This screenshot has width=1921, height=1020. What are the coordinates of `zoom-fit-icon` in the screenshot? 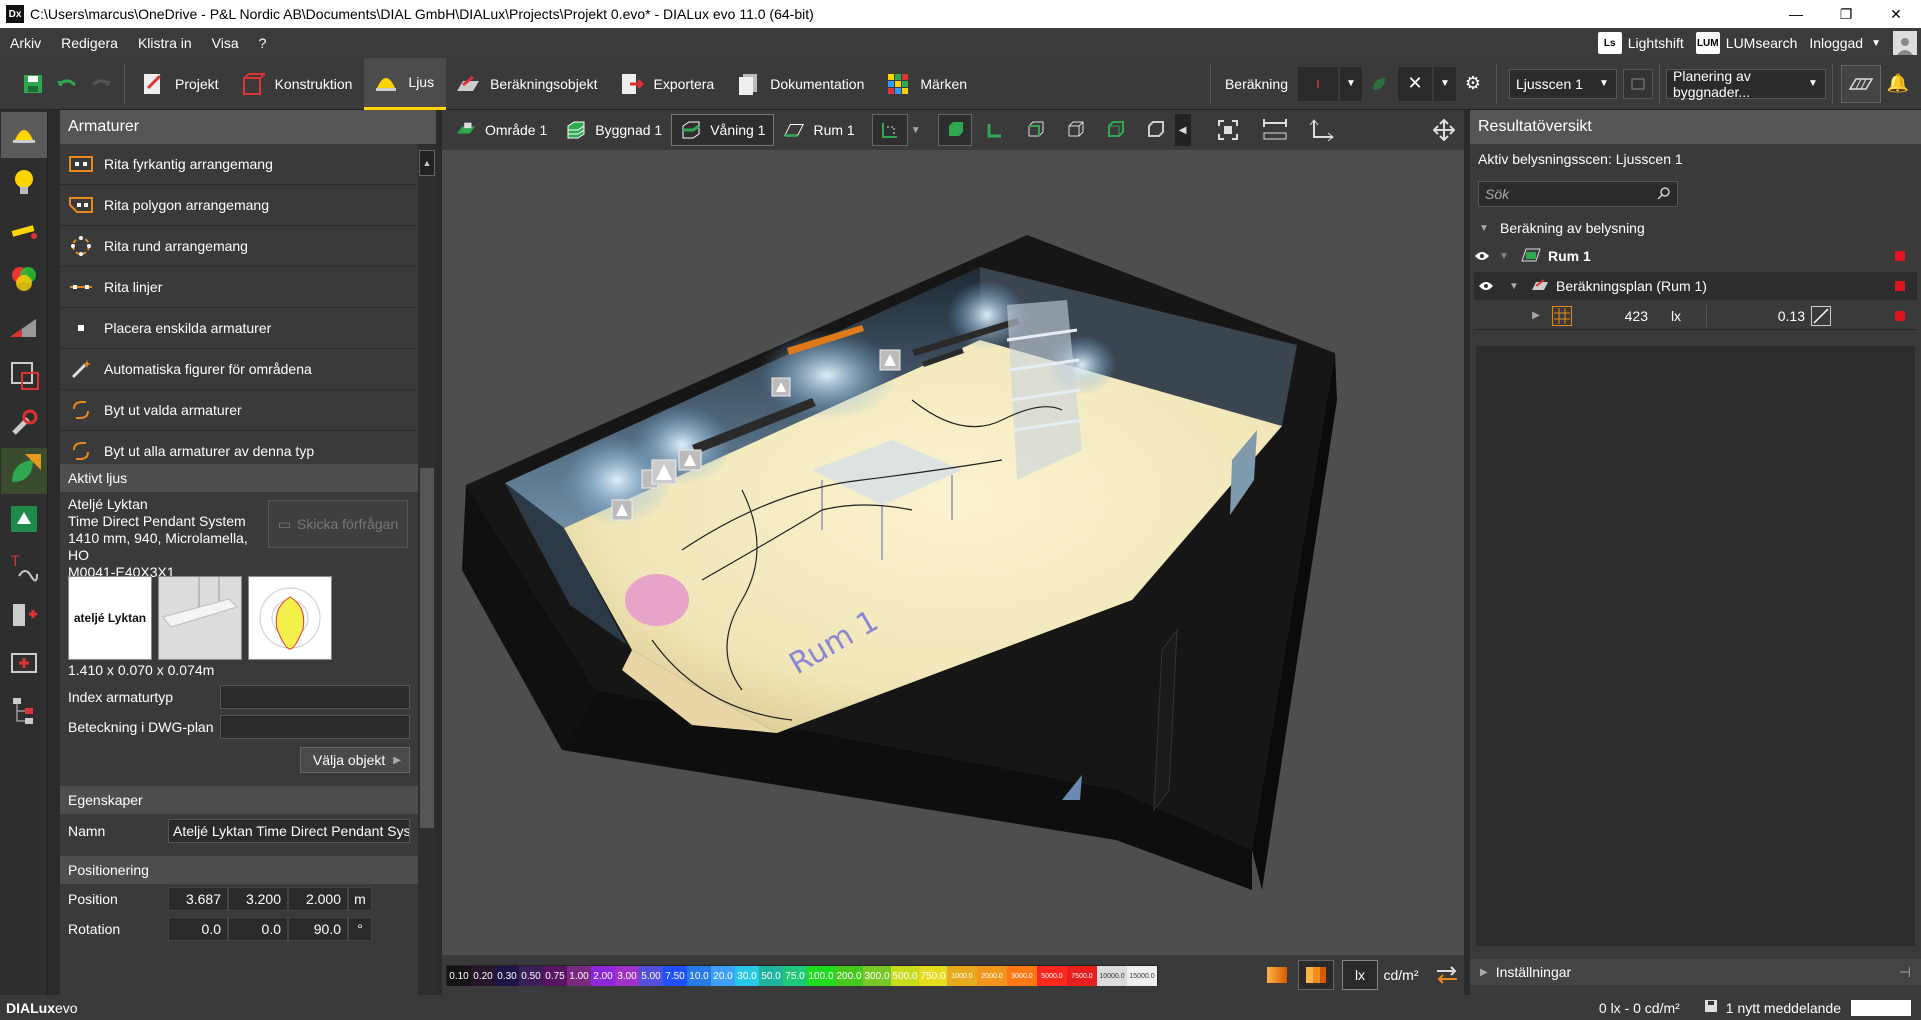 It's located at (1228, 130).